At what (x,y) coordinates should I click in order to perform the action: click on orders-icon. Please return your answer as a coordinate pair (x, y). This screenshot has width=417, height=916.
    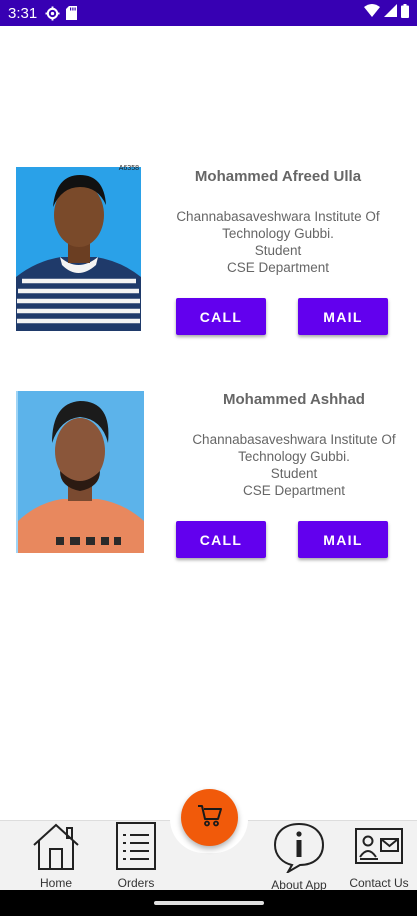
    Looking at the image, I should click on (136, 848).